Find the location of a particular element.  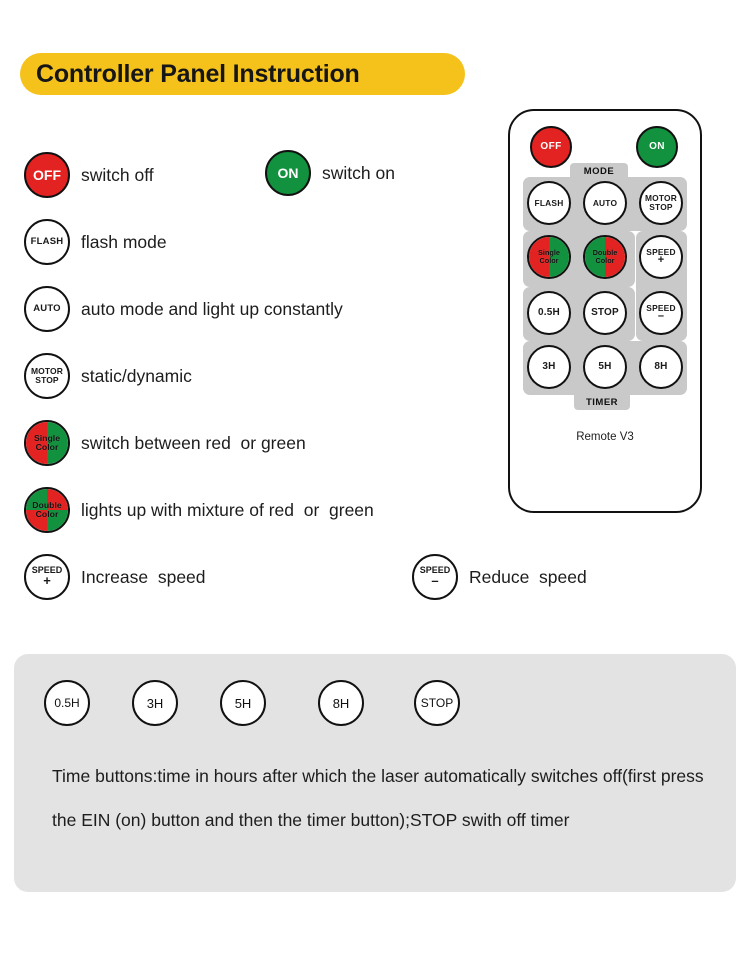

remote-three-hour-label: 3H is located at coordinates (549, 366).